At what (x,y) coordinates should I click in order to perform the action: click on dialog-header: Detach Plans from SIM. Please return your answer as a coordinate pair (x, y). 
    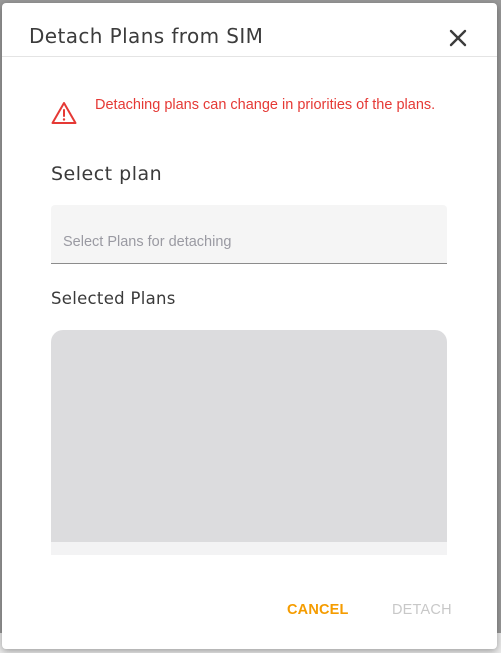
    Looking at the image, I should click on (249, 30).